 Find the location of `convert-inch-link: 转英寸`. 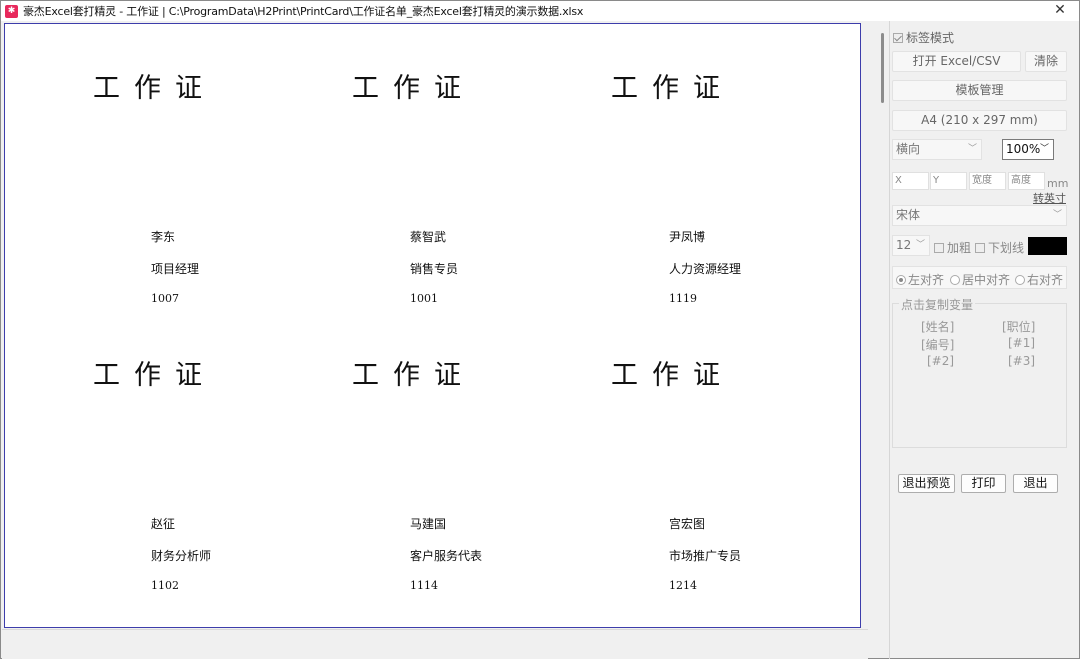

convert-inch-link: 转英寸 is located at coordinates (1049, 198).